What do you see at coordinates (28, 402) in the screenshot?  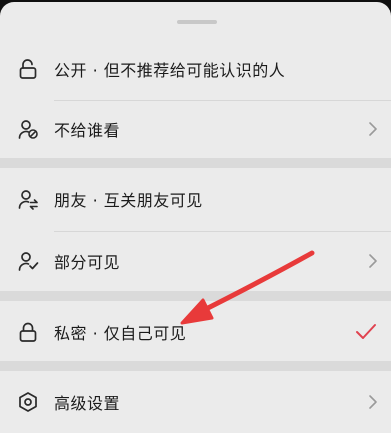 I see `hexagon-settings-icon` at bounding box center [28, 402].